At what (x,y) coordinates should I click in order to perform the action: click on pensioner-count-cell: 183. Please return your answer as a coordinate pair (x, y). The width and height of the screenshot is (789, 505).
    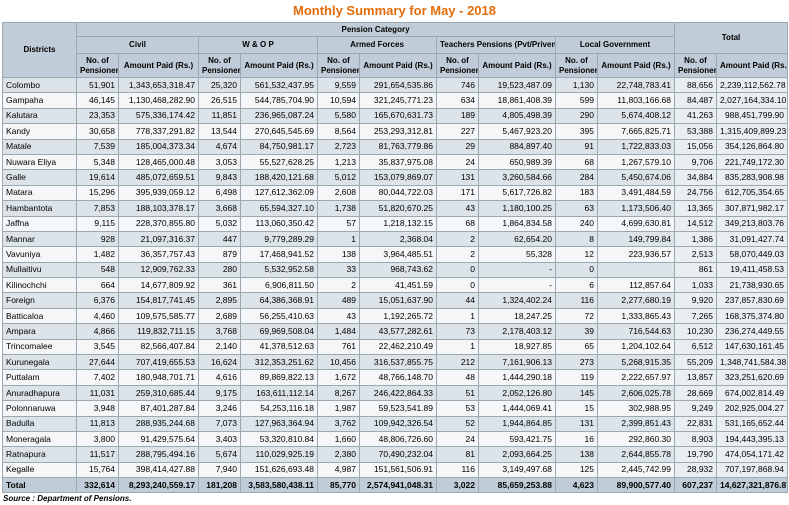
    Looking at the image, I should click on (576, 193).